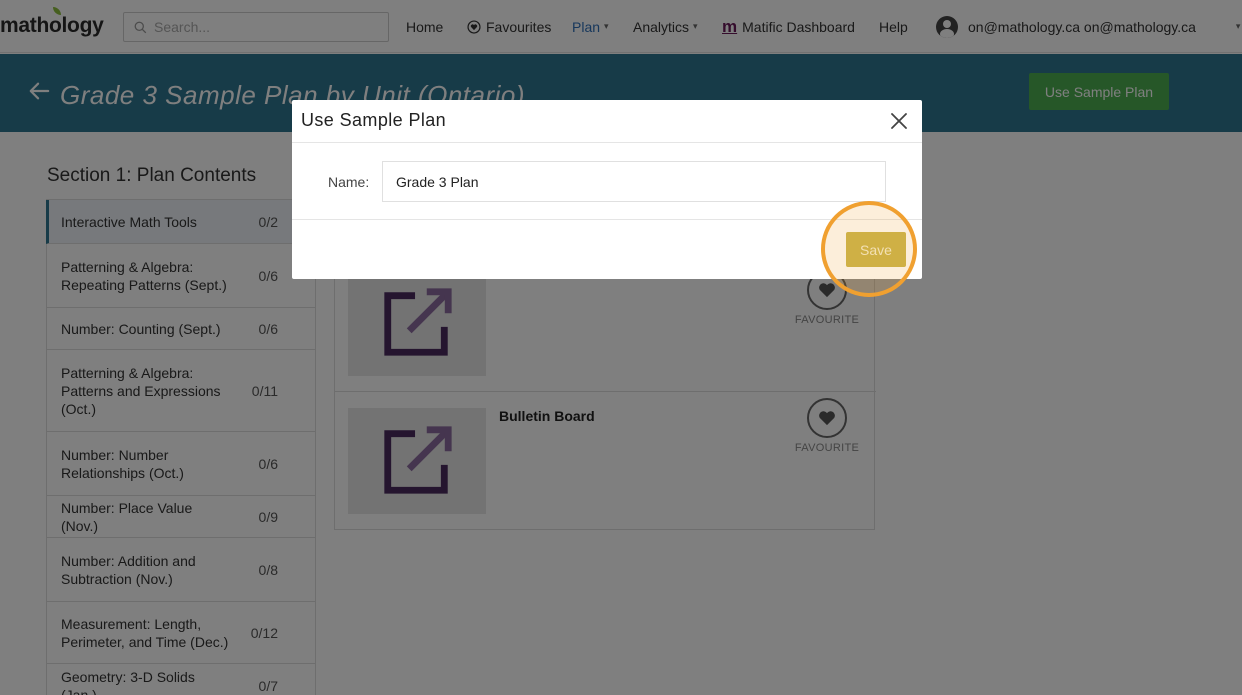 The width and height of the screenshot is (1242, 695). Describe the element at coordinates (634, 181) in the screenshot. I see `plan-name-input` at that location.